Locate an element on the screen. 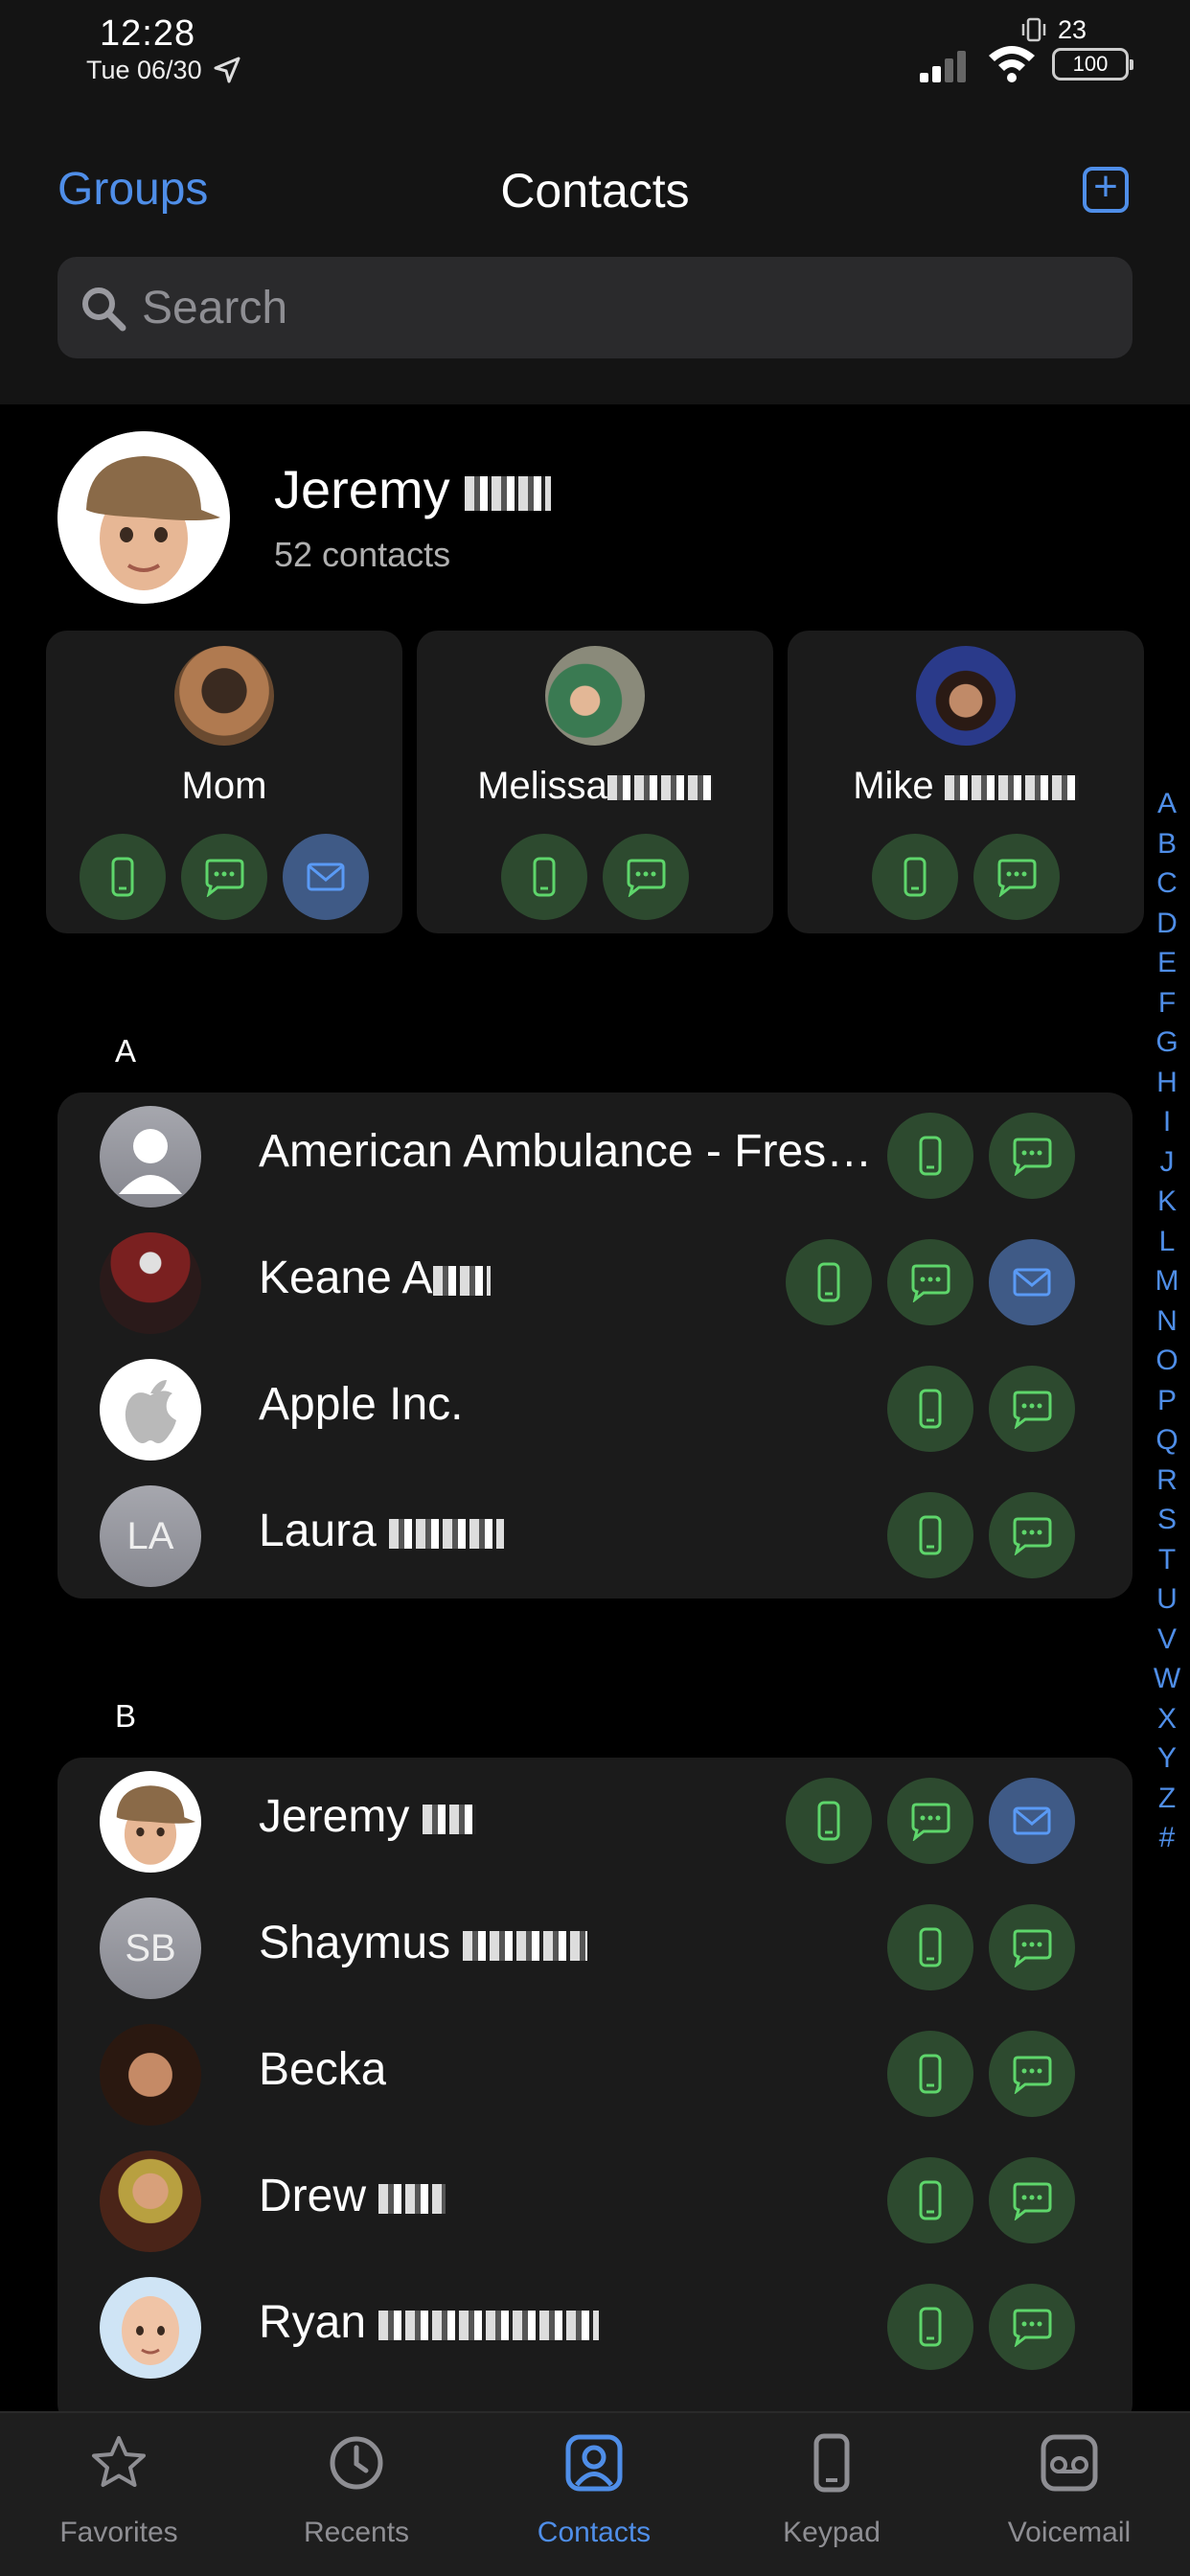 This screenshot has width=1190, height=2576. alphabet-index-letter: Q is located at coordinates (1167, 1440).